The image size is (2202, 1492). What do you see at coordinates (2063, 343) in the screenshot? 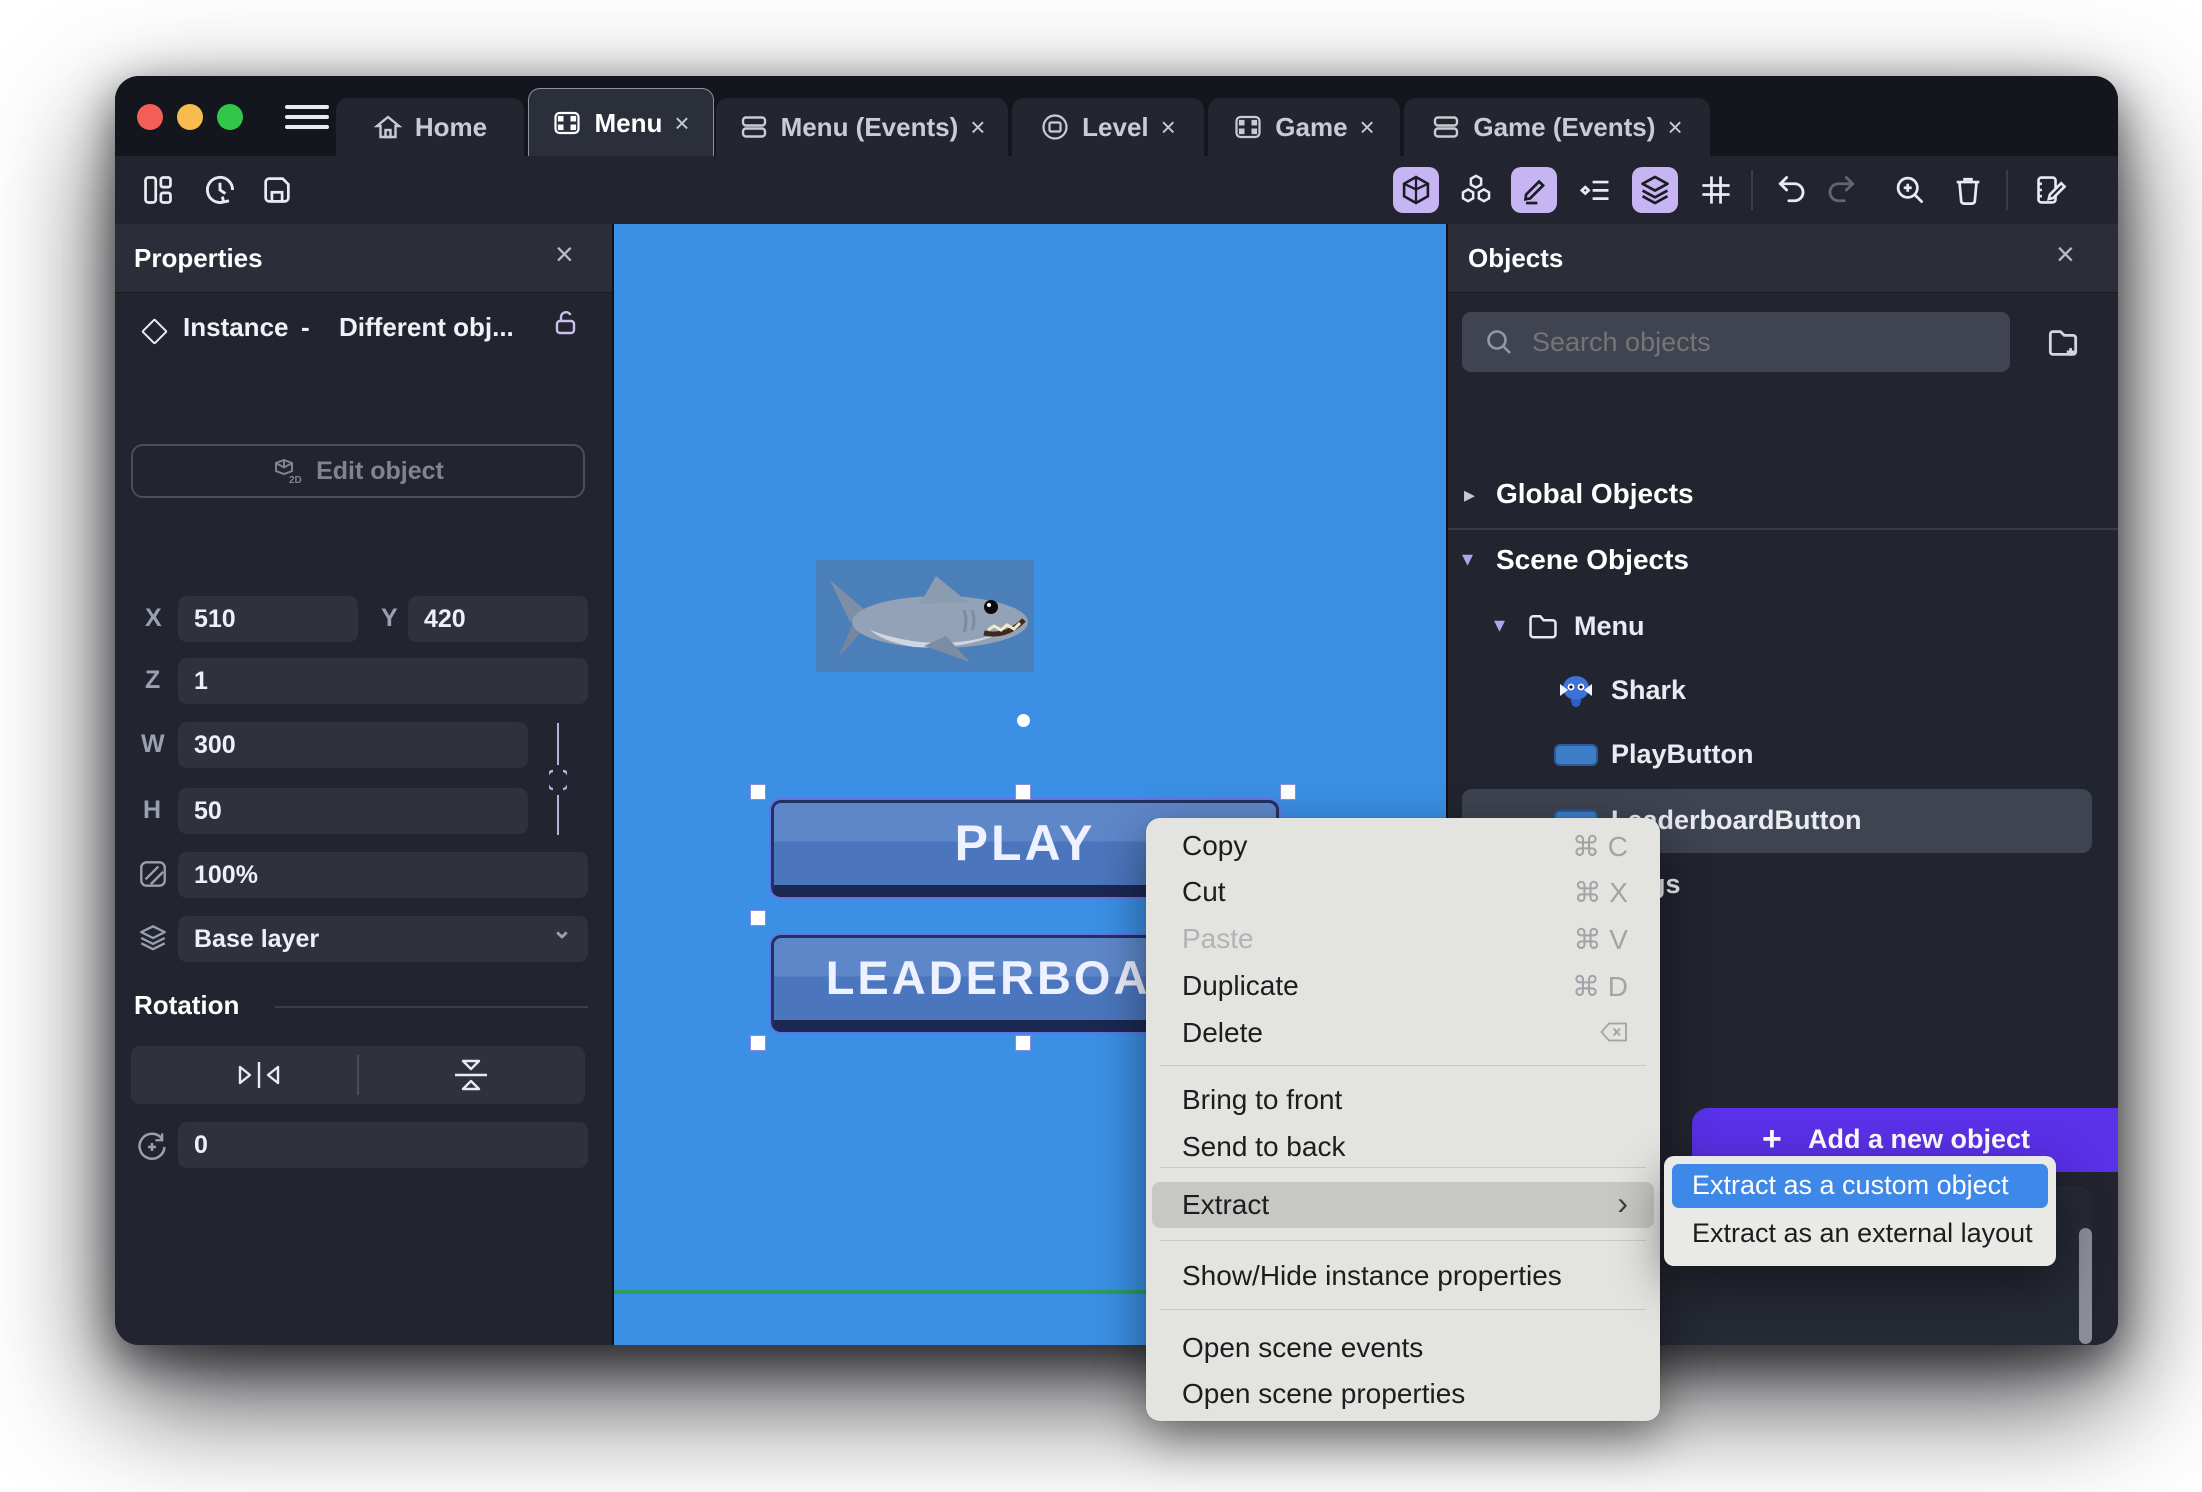
I see `add-folder-icon` at bounding box center [2063, 343].